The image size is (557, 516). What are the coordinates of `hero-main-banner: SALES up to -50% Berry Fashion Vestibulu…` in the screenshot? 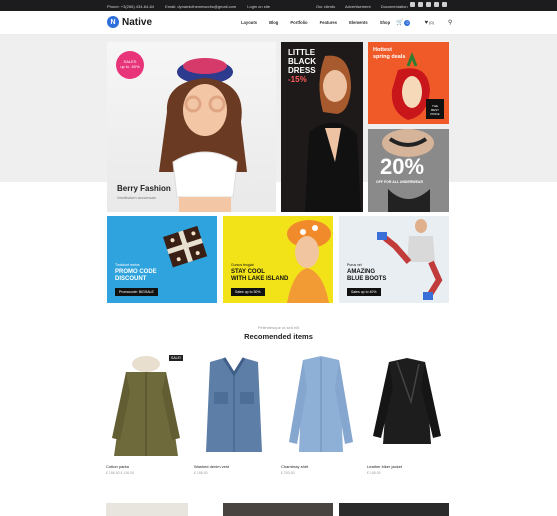 It's located at (191, 127).